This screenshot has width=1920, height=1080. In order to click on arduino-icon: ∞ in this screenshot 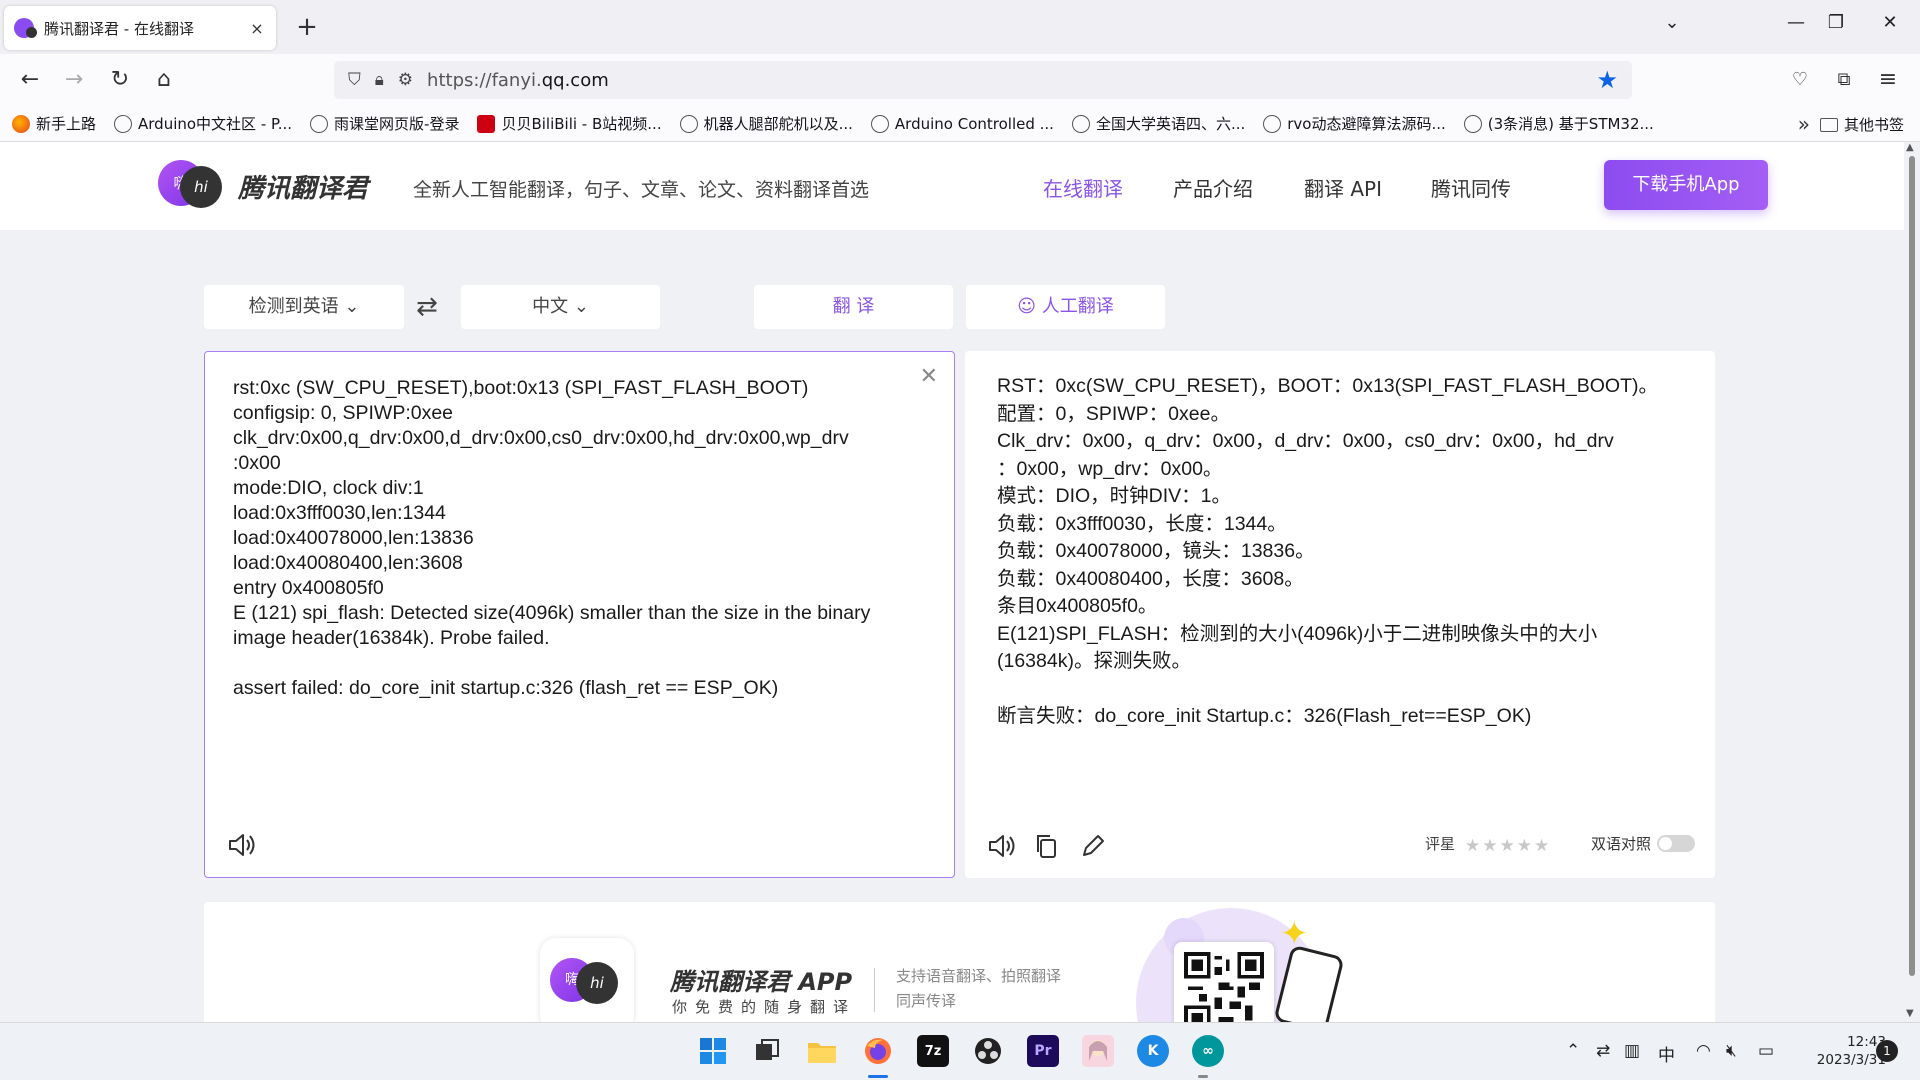, I will do `click(1208, 1051)`.